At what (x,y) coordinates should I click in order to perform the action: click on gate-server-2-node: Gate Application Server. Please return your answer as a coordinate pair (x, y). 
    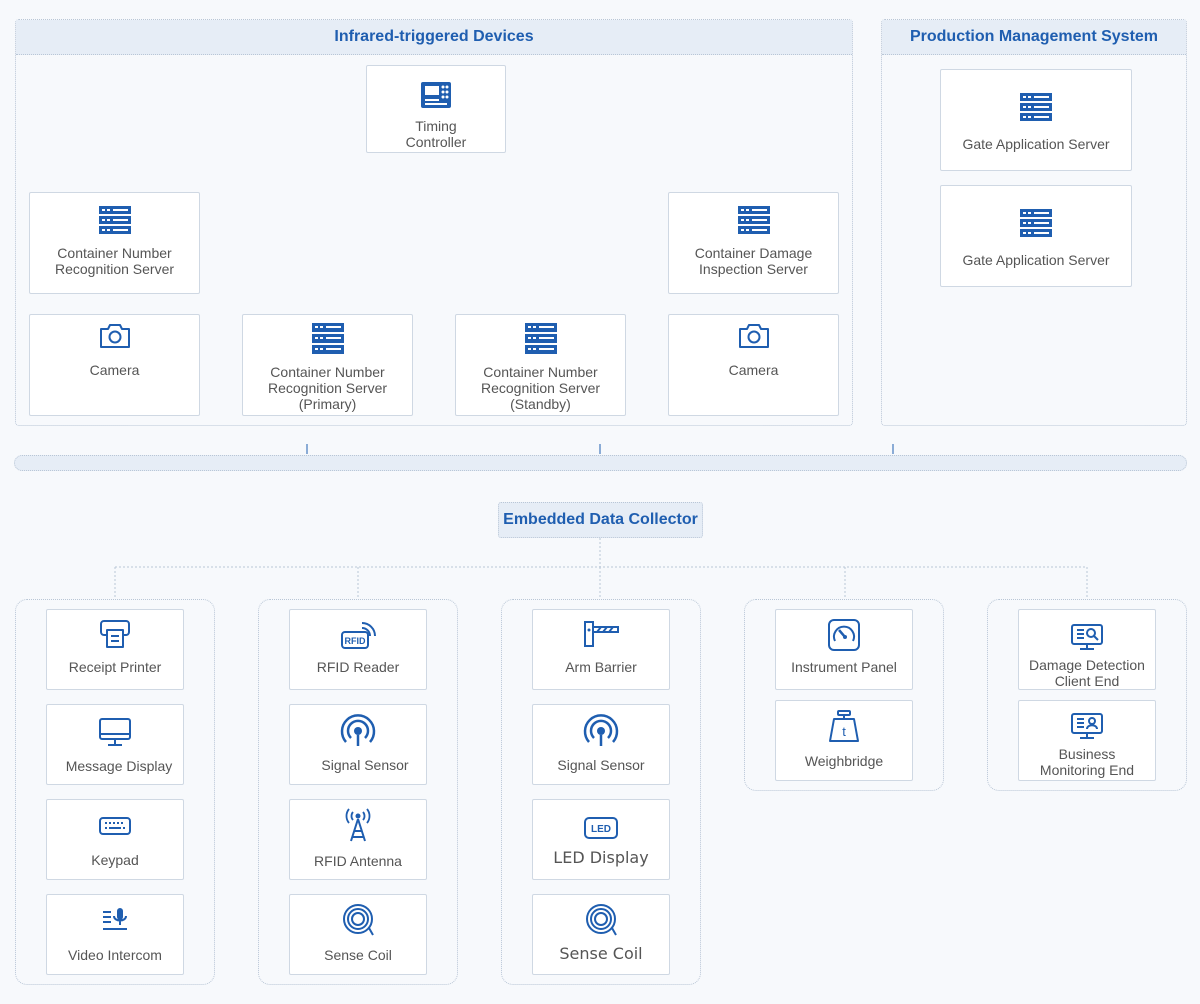
    Looking at the image, I should click on (1036, 236).